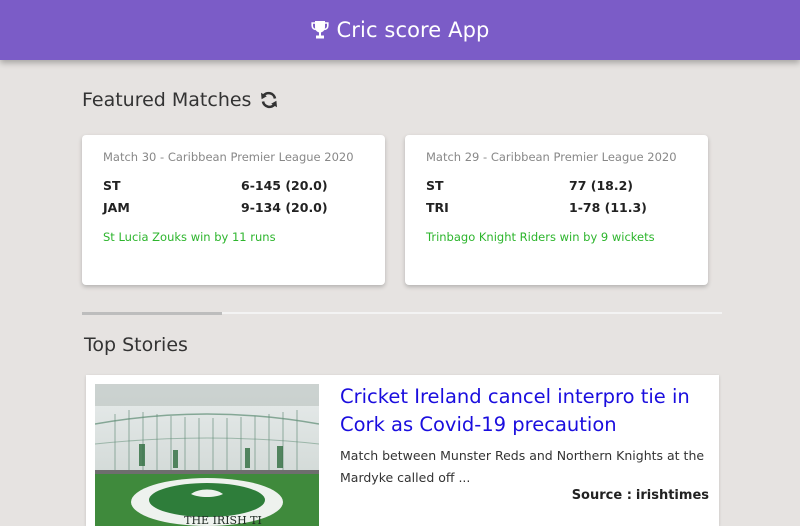 This screenshot has width=800, height=526. What do you see at coordinates (319, 30) in the screenshot?
I see `trophy-icon` at bounding box center [319, 30].